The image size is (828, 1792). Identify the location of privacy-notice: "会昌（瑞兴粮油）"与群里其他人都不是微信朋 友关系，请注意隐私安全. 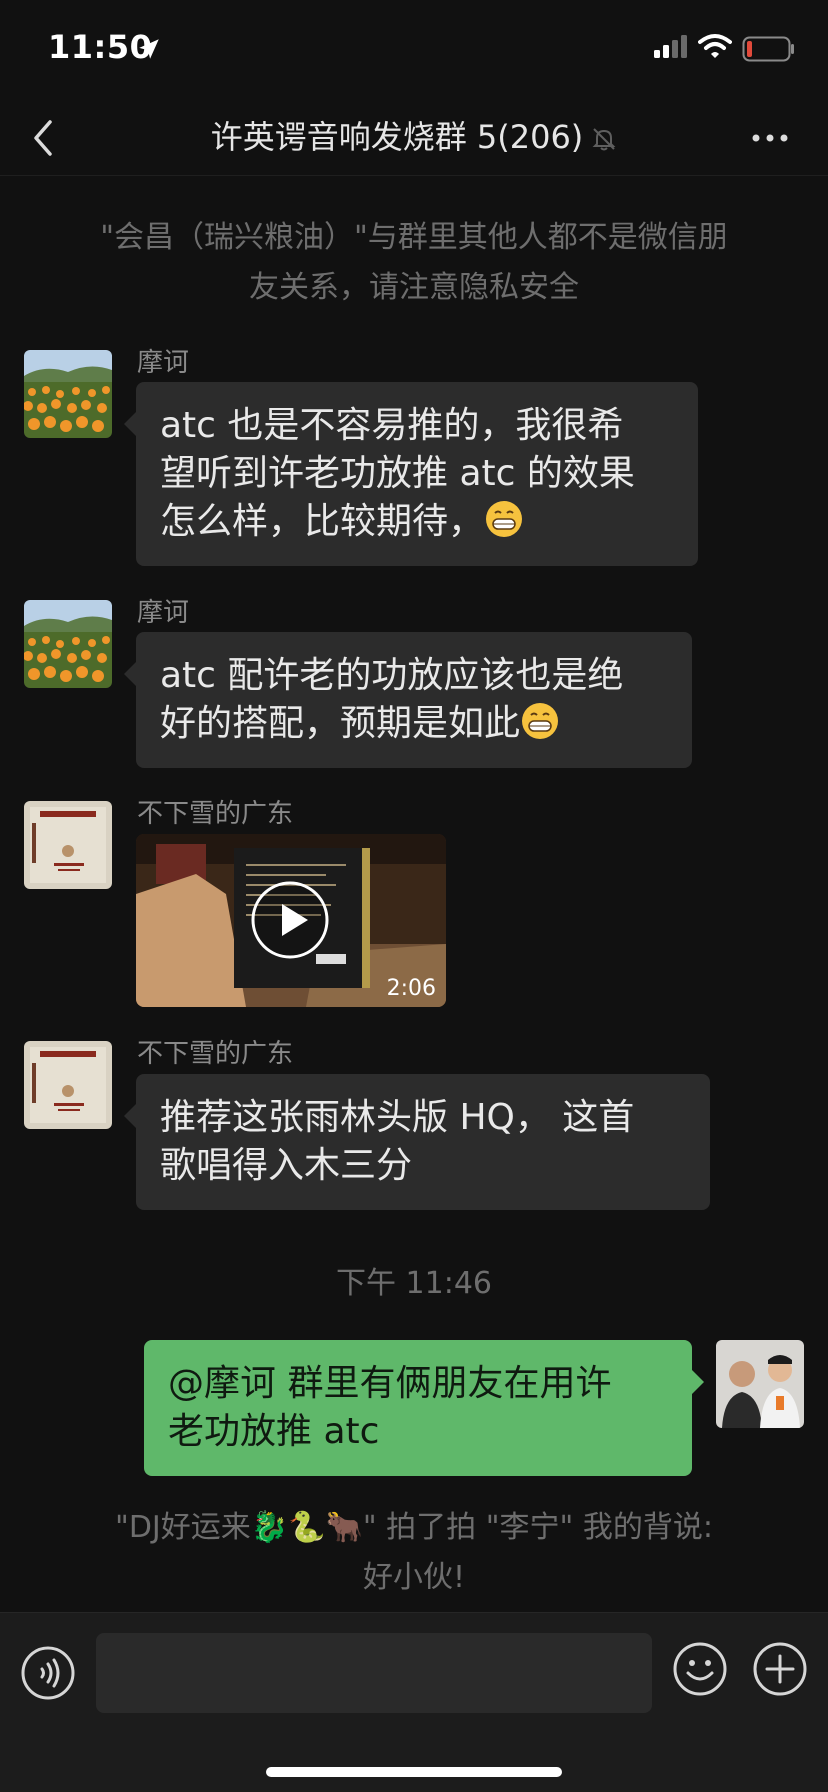
(414, 263).